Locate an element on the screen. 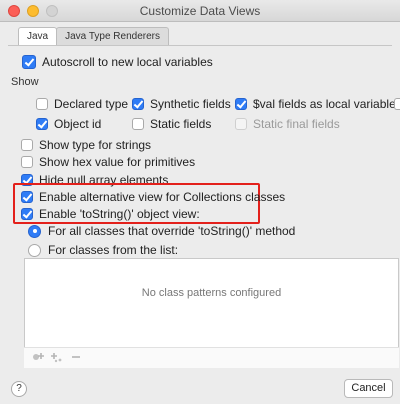  tab-divider is located at coordinates (200, 45).